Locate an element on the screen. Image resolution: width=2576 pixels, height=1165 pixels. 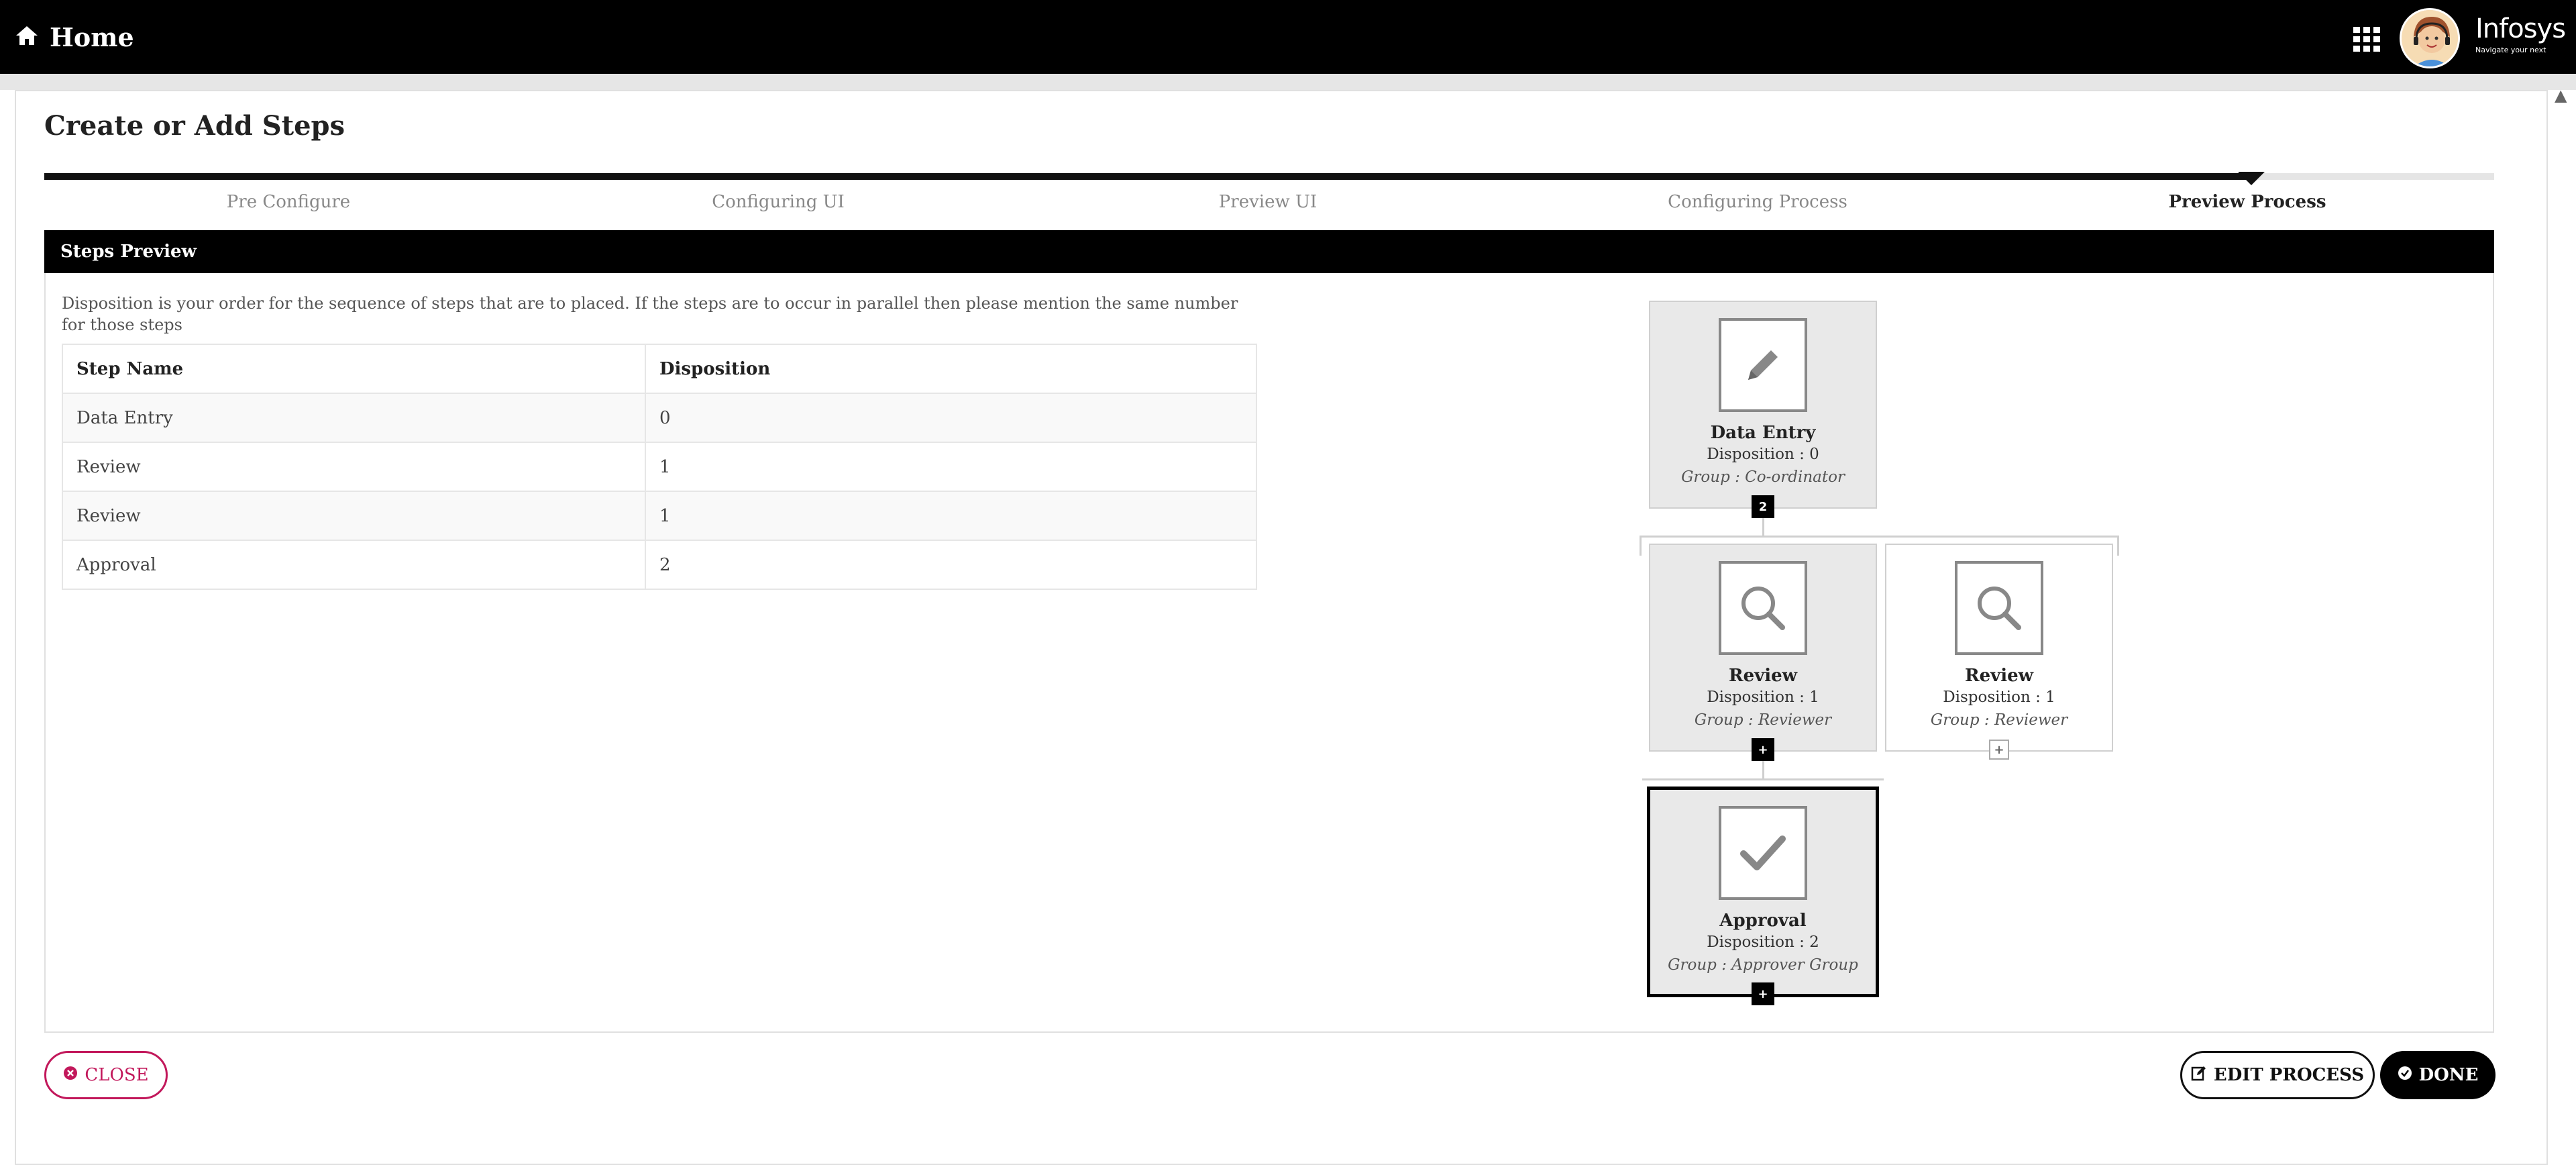
close-button-label: CLOSE is located at coordinates (117, 1075).